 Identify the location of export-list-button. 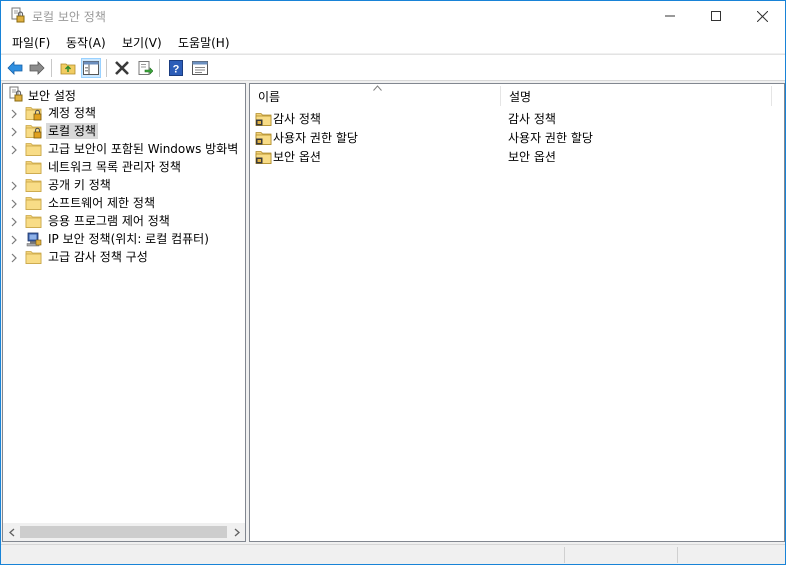
(145, 68).